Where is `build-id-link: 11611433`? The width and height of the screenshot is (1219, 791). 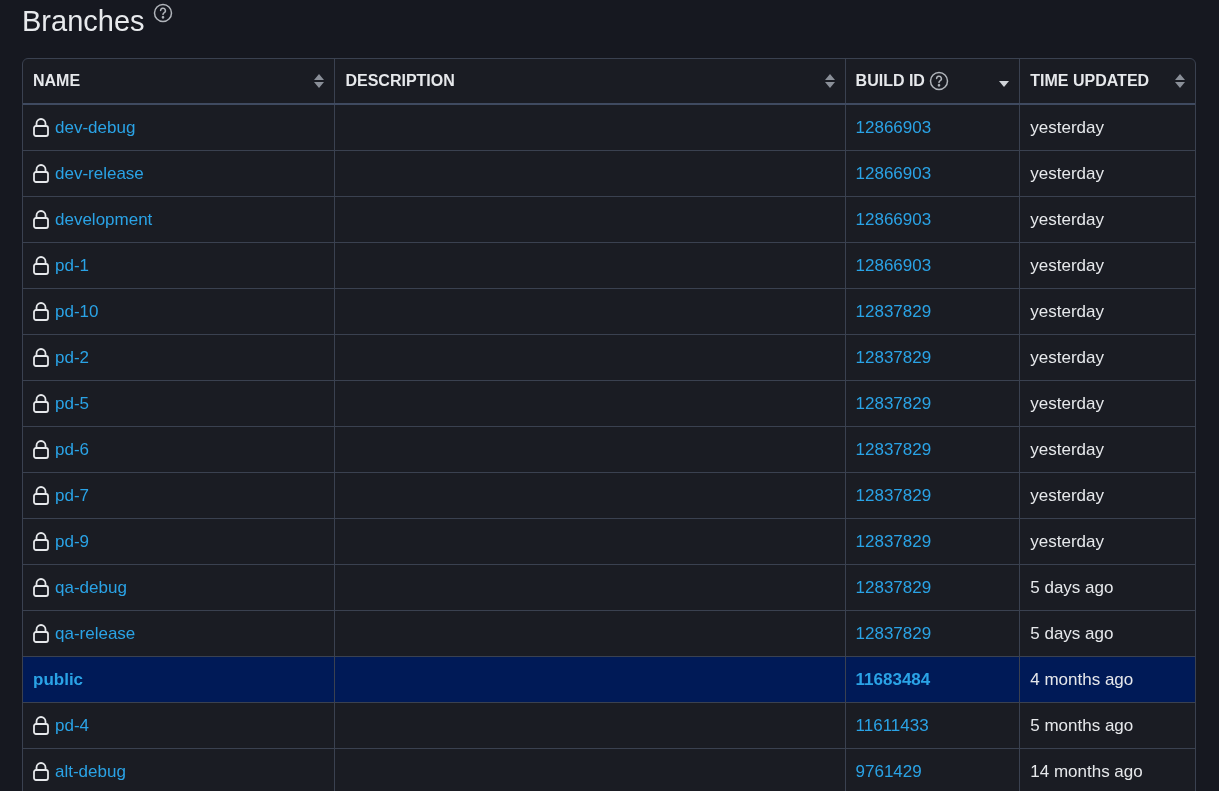 build-id-link: 11611433 is located at coordinates (892, 725).